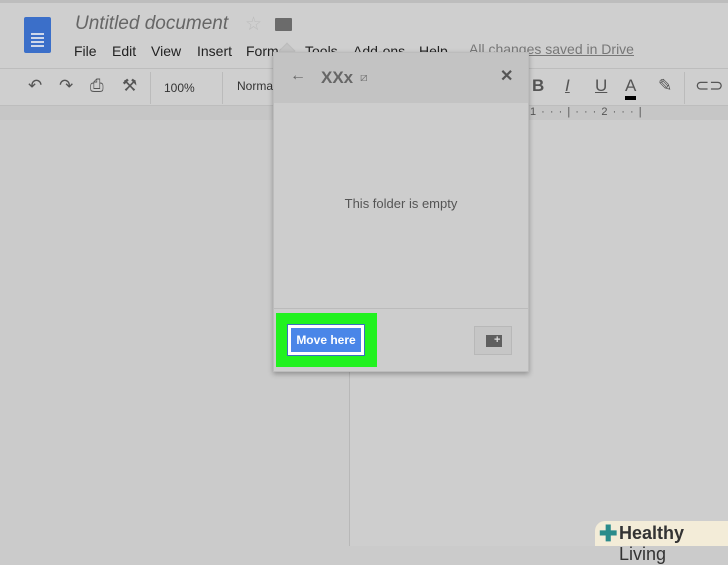 This screenshot has width=728, height=565. What do you see at coordinates (506, 76) in the screenshot?
I see `close-icon: ✕` at bounding box center [506, 76].